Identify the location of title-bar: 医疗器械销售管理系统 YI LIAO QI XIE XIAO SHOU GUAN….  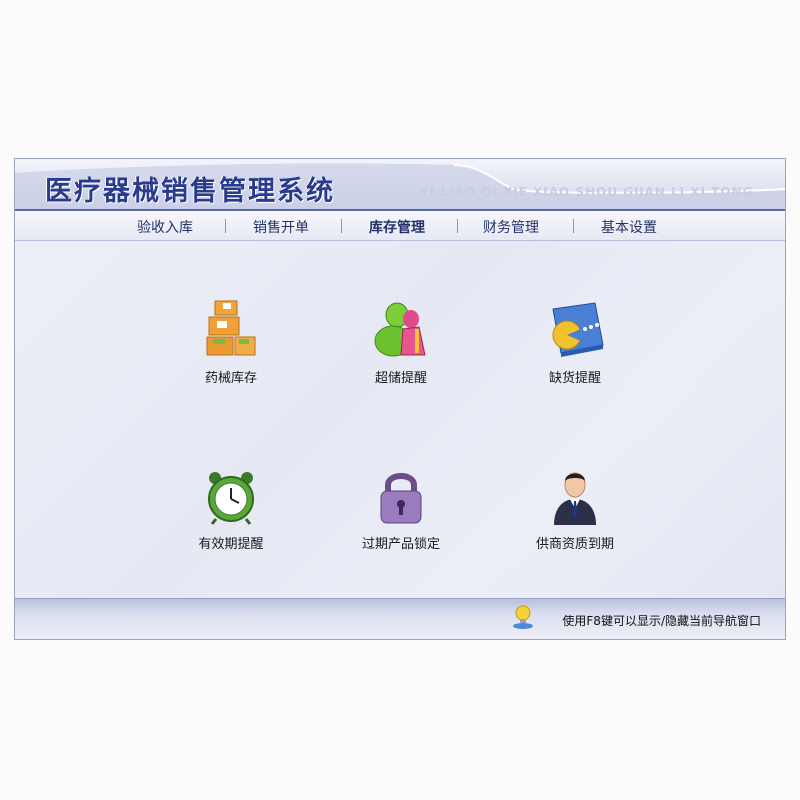
(400, 184).